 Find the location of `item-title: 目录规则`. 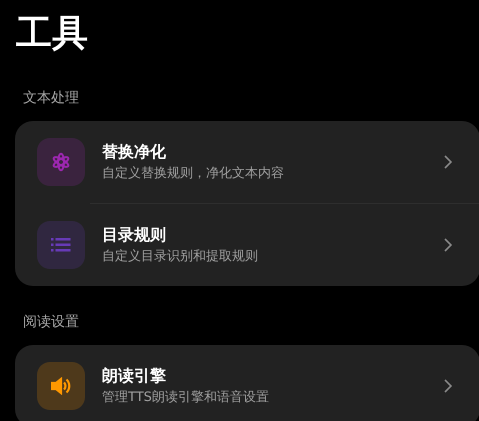

item-title: 目录规则 is located at coordinates (134, 234).